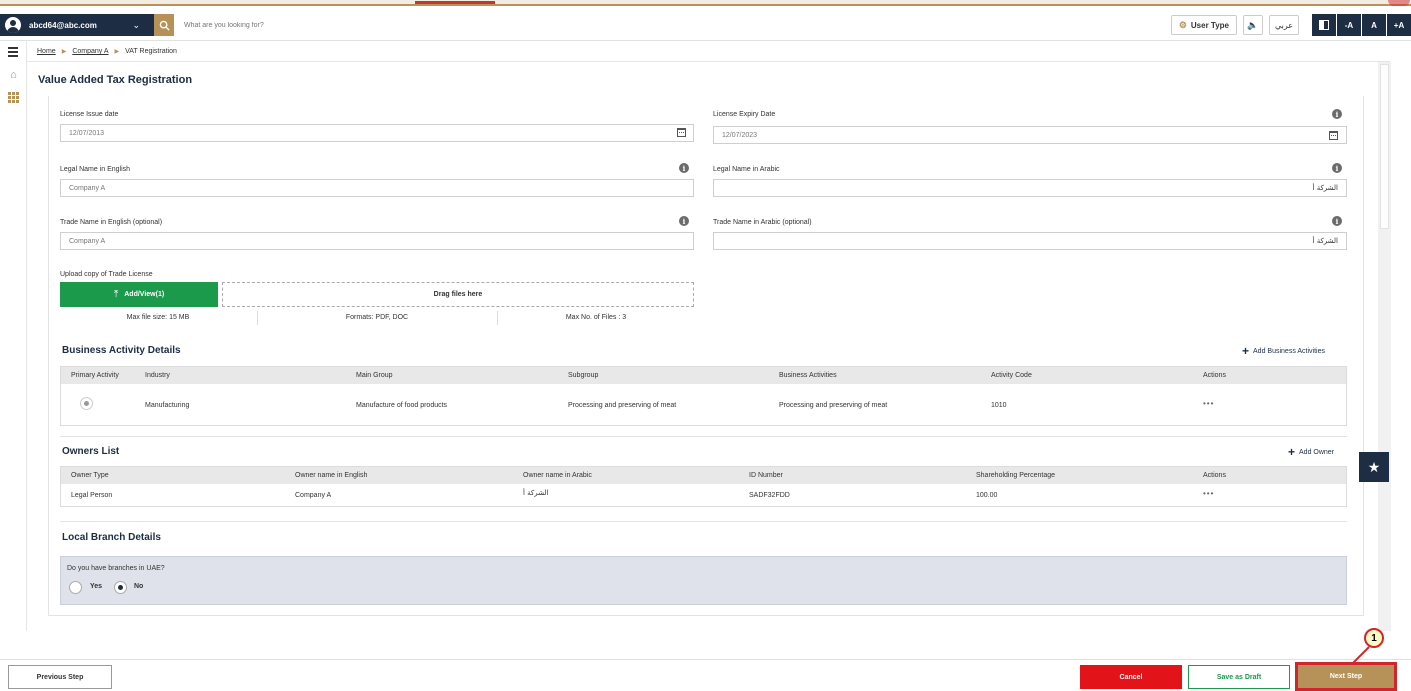 The image size is (1411, 691). I want to click on star-icon: ★, so click(1374, 466).